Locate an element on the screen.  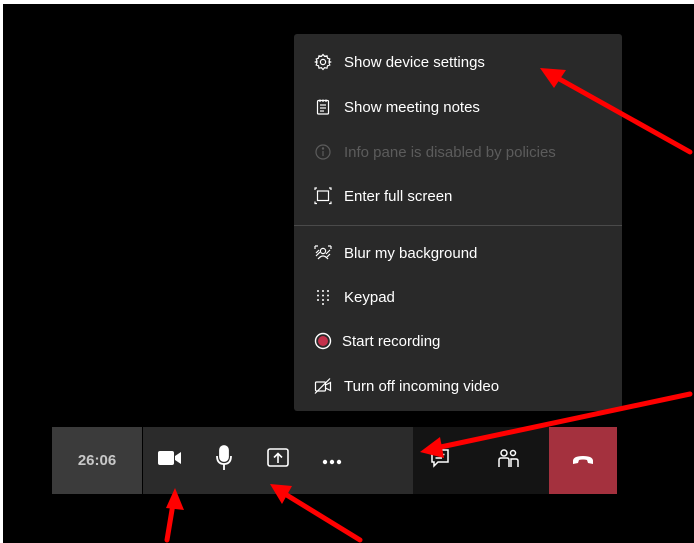
more-options-icon is located at coordinates (332, 461).